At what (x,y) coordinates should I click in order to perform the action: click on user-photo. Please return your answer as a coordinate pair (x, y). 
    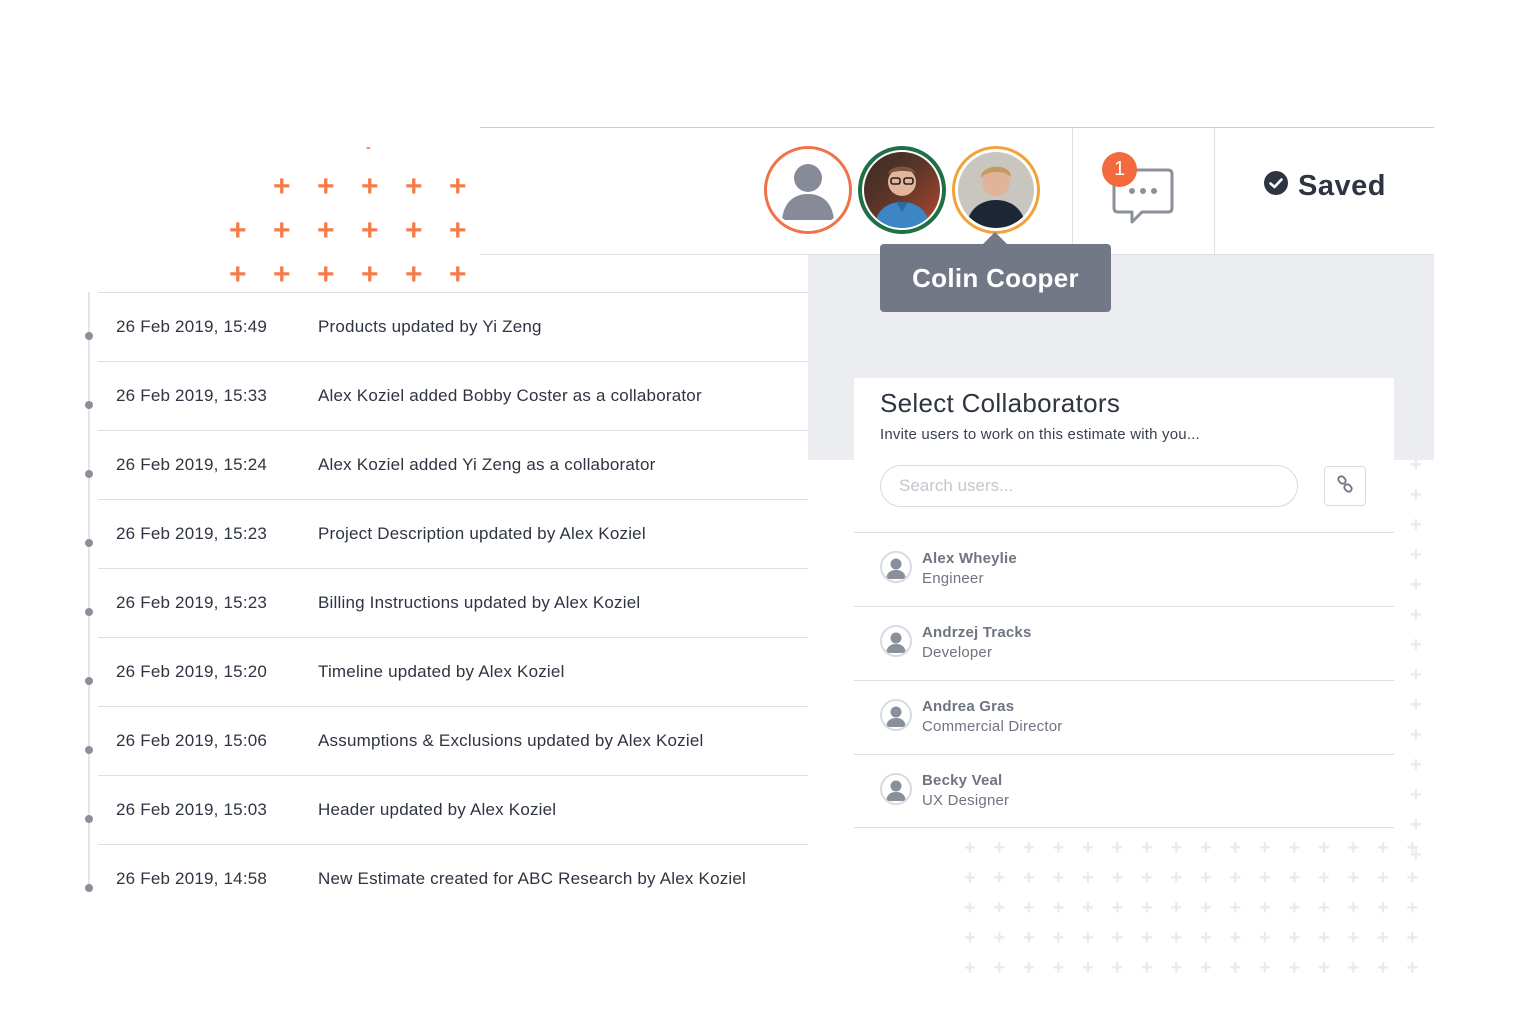
    Looking at the image, I should click on (996, 190).